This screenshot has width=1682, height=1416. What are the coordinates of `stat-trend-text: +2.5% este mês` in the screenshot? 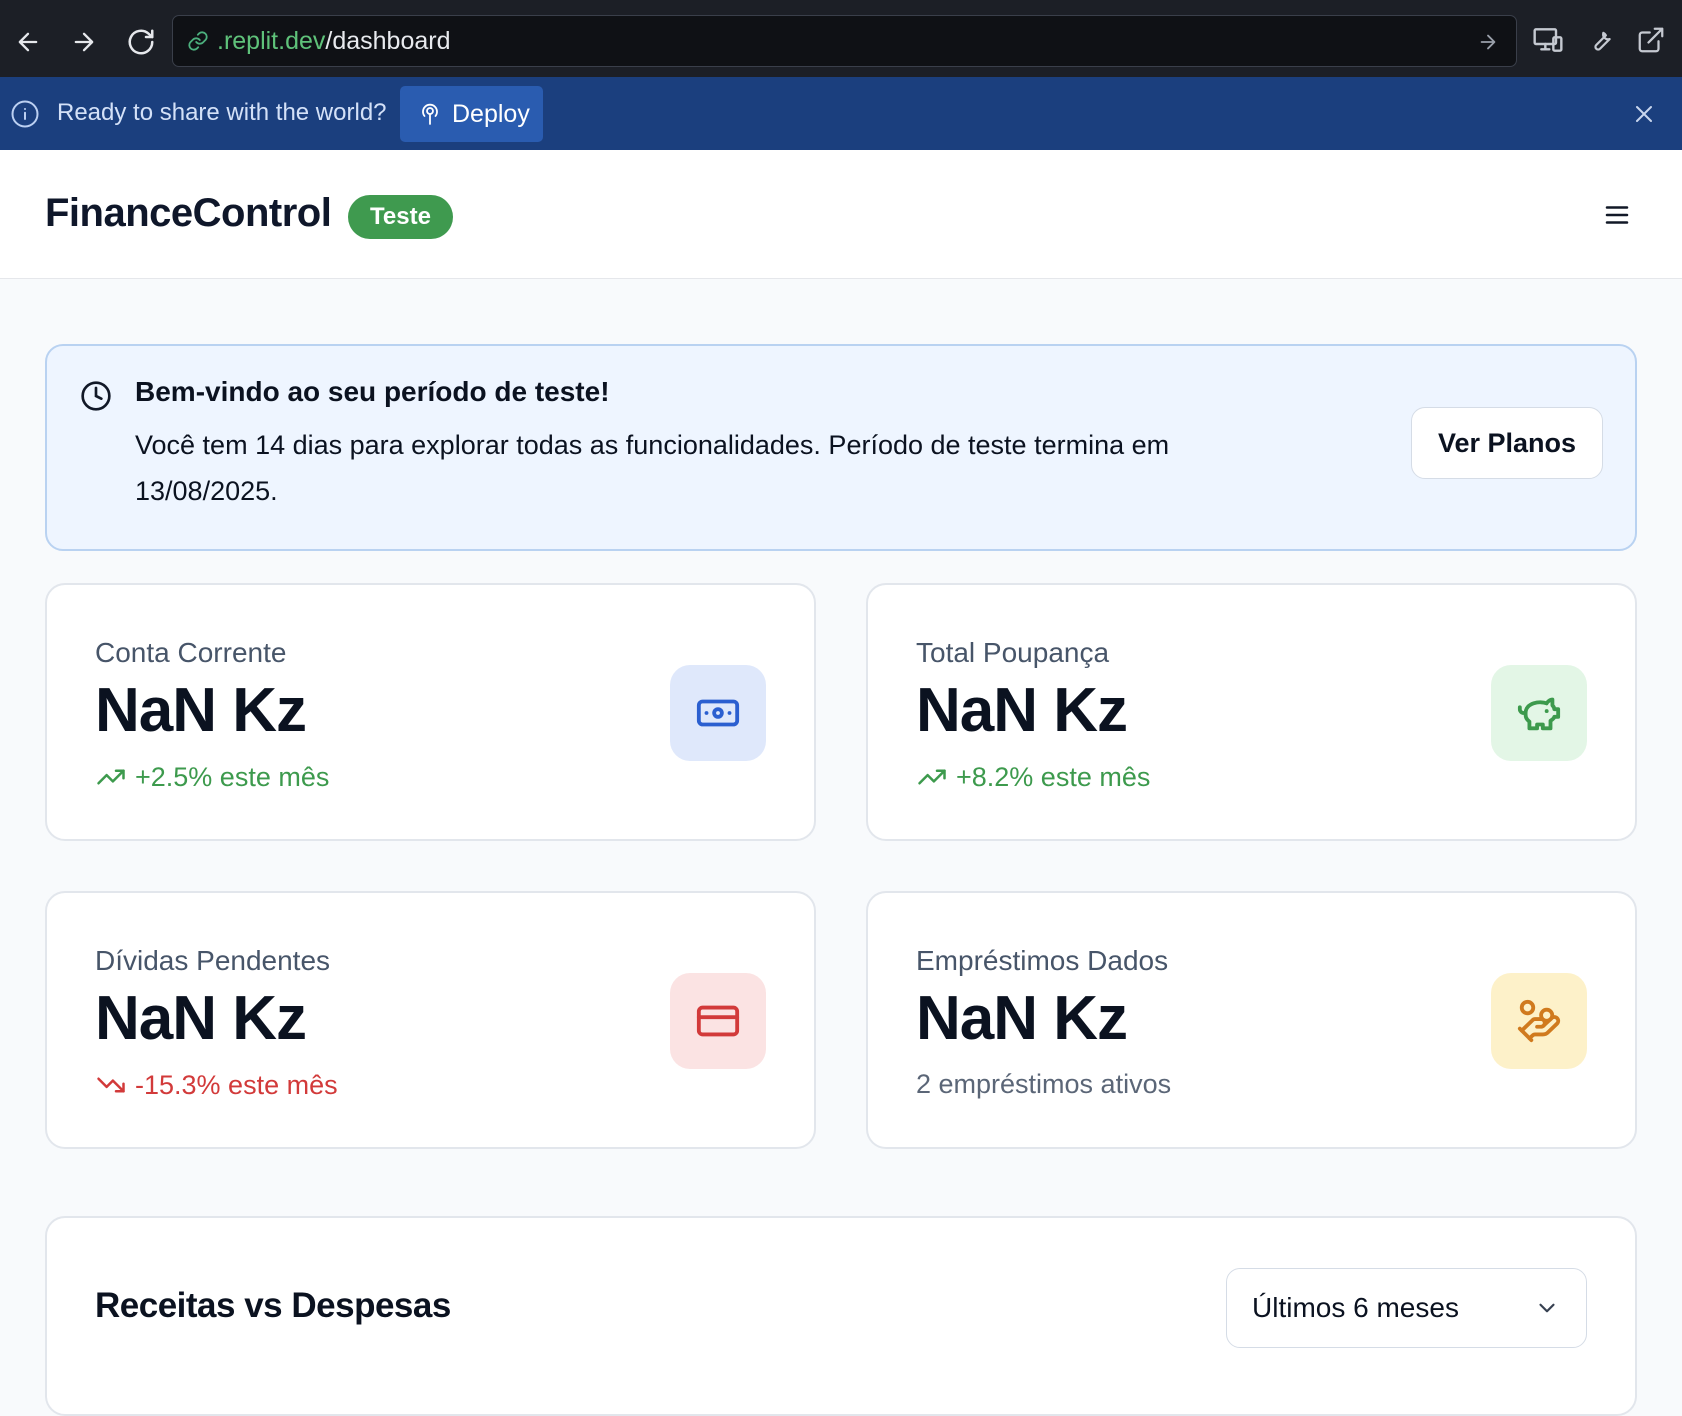 It's located at (232, 776).